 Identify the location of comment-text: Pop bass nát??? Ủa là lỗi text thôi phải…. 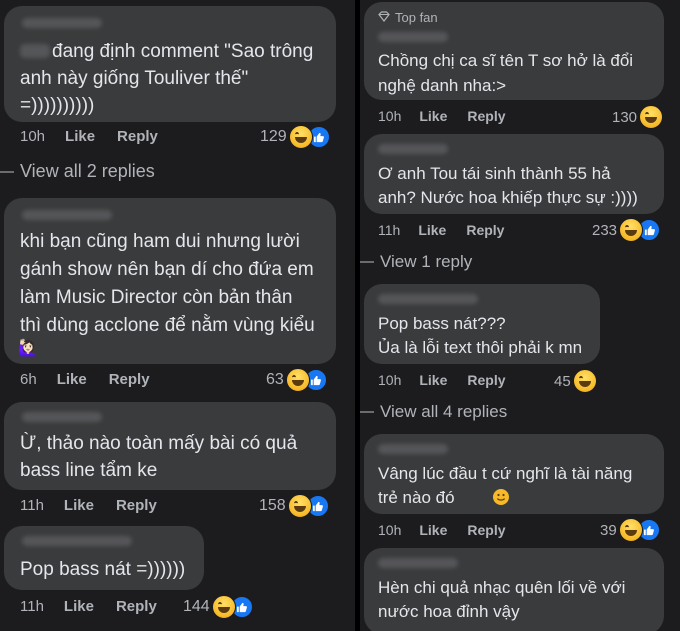
(480, 335).